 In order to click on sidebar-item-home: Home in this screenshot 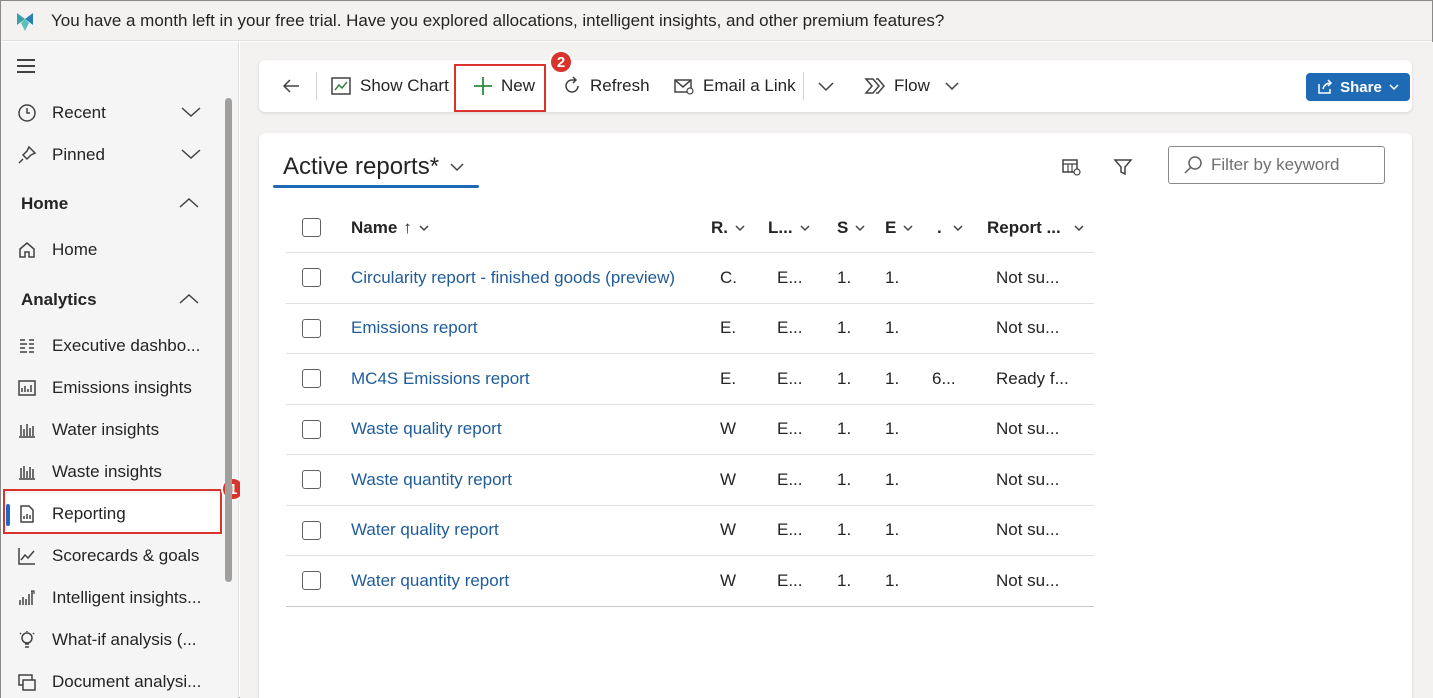, I will do `click(112, 250)`.